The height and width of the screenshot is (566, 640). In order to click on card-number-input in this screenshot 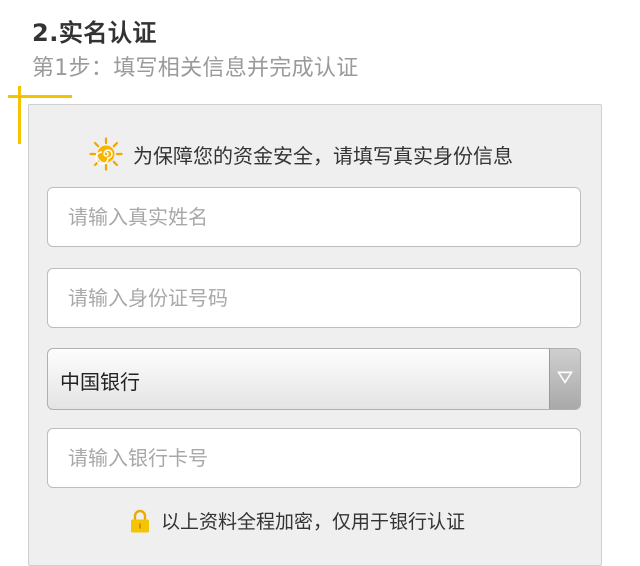, I will do `click(314, 458)`.